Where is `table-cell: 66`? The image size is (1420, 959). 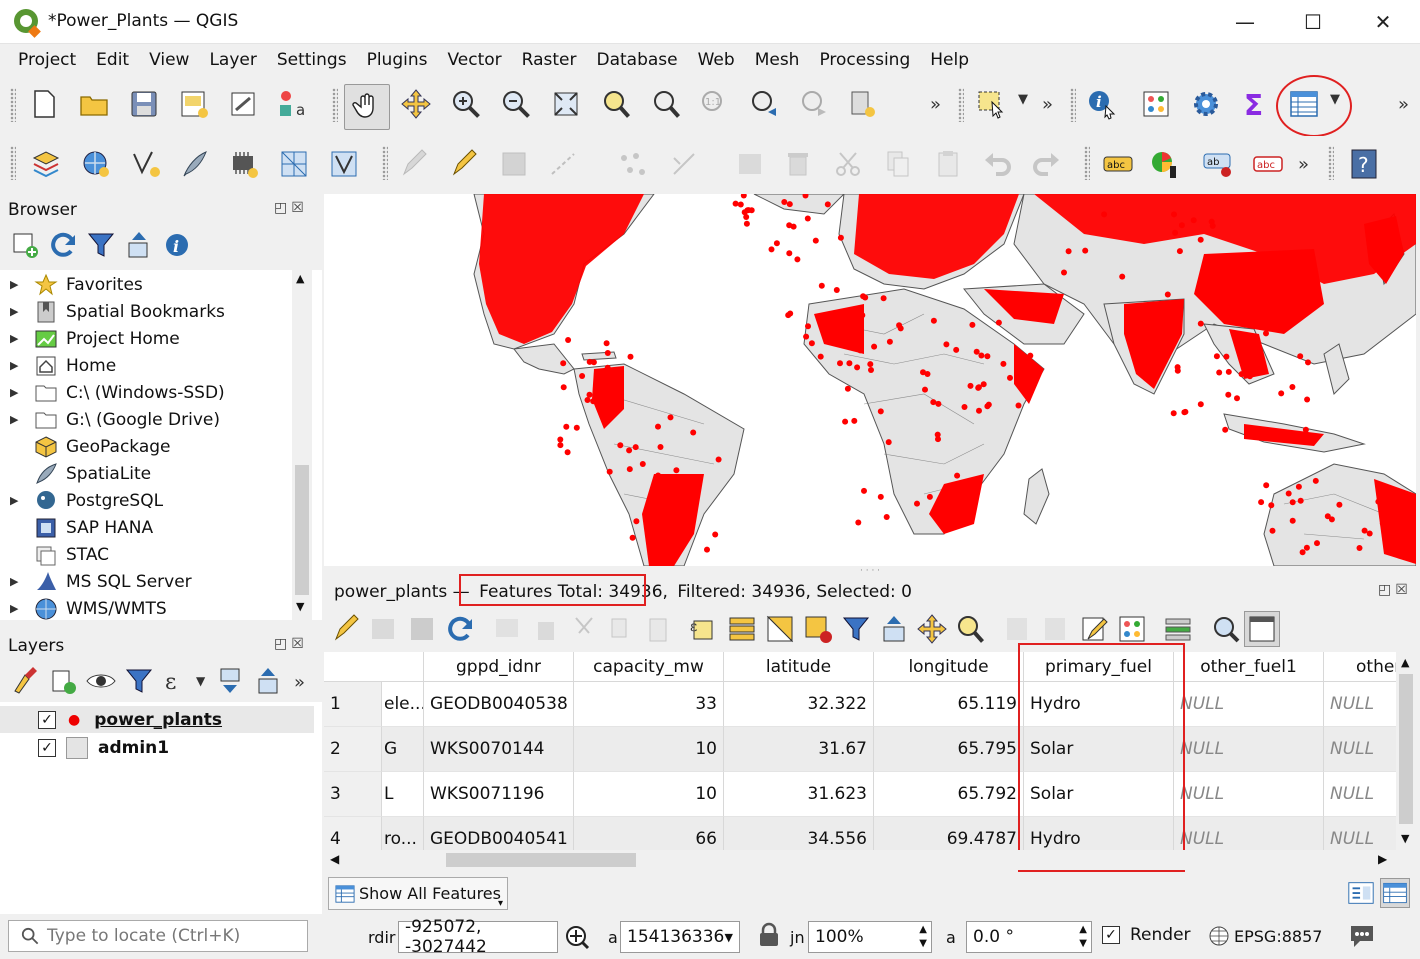 table-cell: 66 is located at coordinates (649, 833).